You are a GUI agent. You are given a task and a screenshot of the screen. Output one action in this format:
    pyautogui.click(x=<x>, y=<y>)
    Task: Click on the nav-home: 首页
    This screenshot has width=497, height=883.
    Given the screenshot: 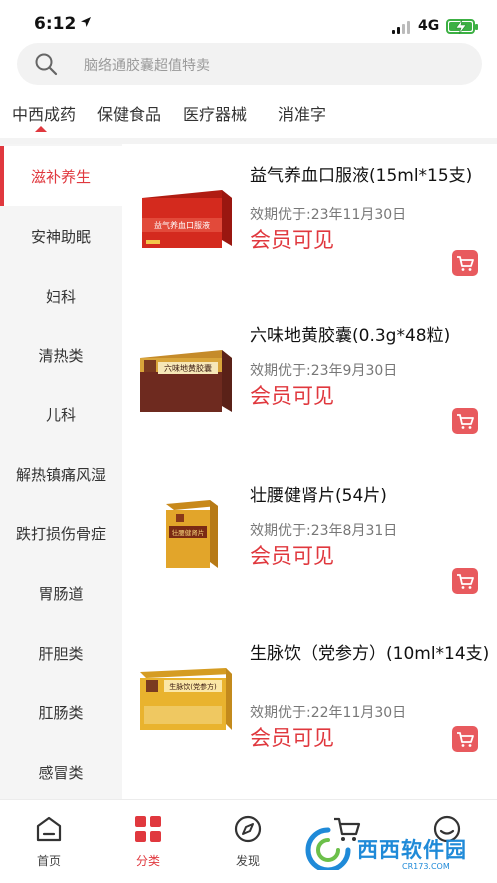 What is the action you would take?
    pyautogui.click(x=49, y=841)
    